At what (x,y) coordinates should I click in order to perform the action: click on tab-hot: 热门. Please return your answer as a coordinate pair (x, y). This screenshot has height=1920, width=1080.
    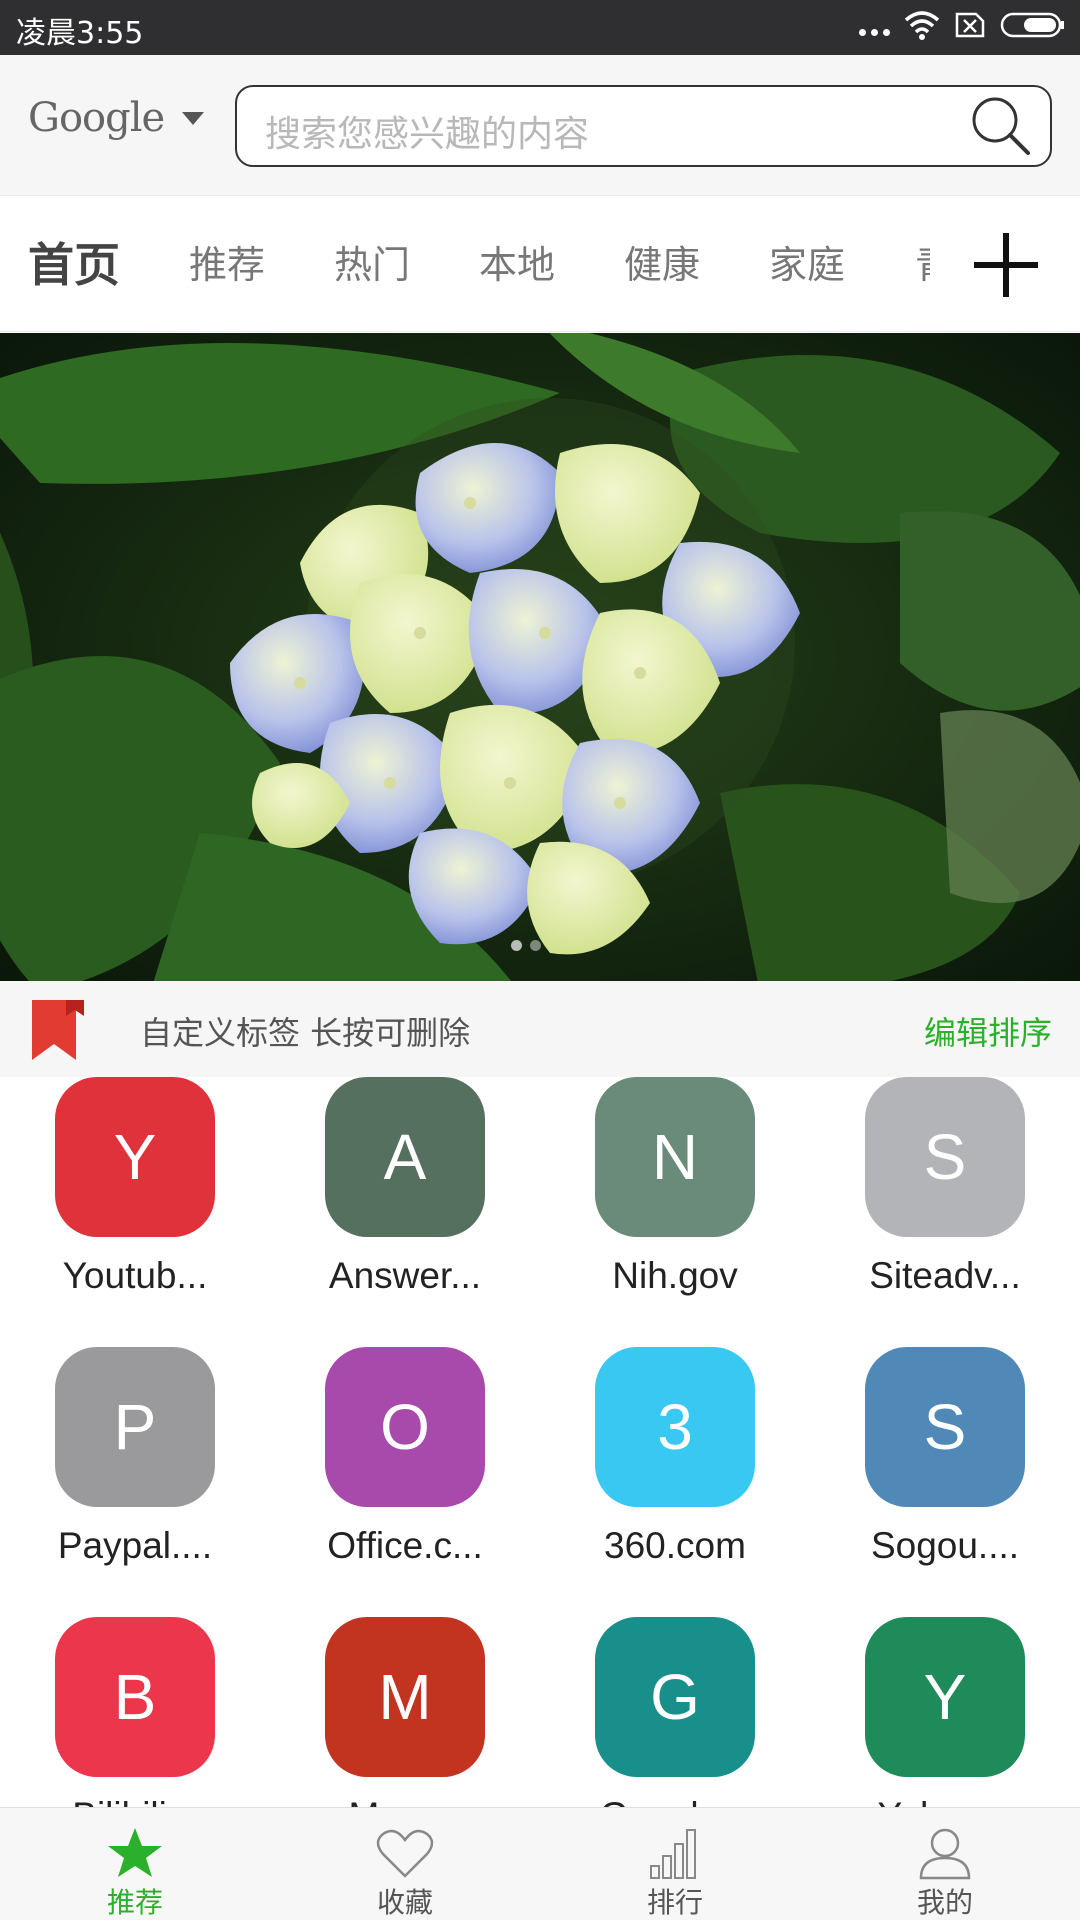
    Looking at the image, I should click on (372, 261).